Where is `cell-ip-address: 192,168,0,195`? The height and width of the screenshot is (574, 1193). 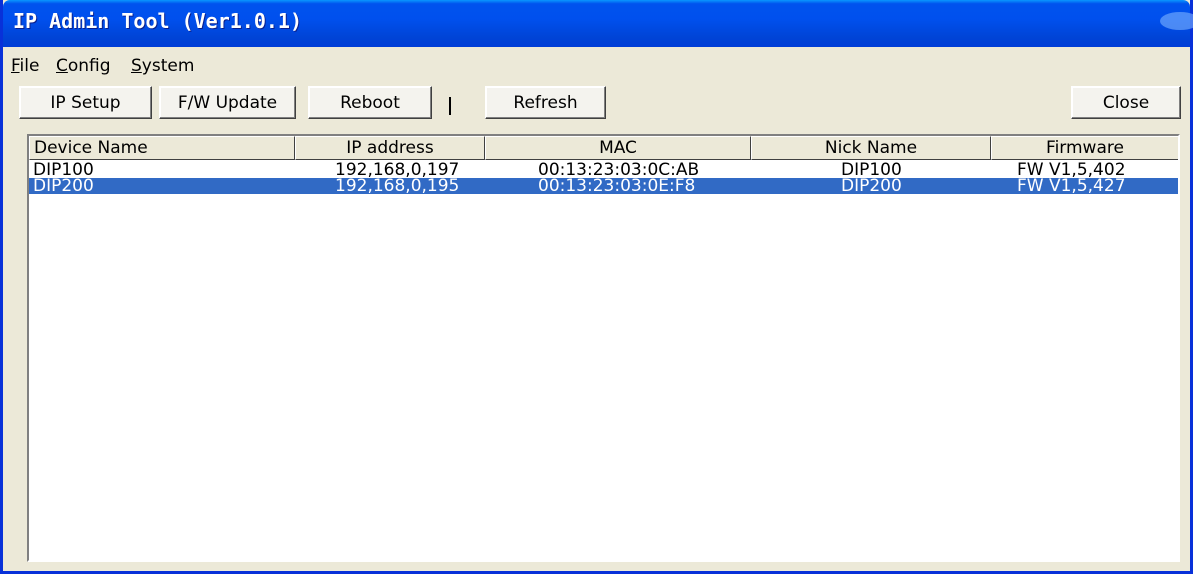 cell-ip-address: 192,168,0,195 is located at coordinates (397, 186).